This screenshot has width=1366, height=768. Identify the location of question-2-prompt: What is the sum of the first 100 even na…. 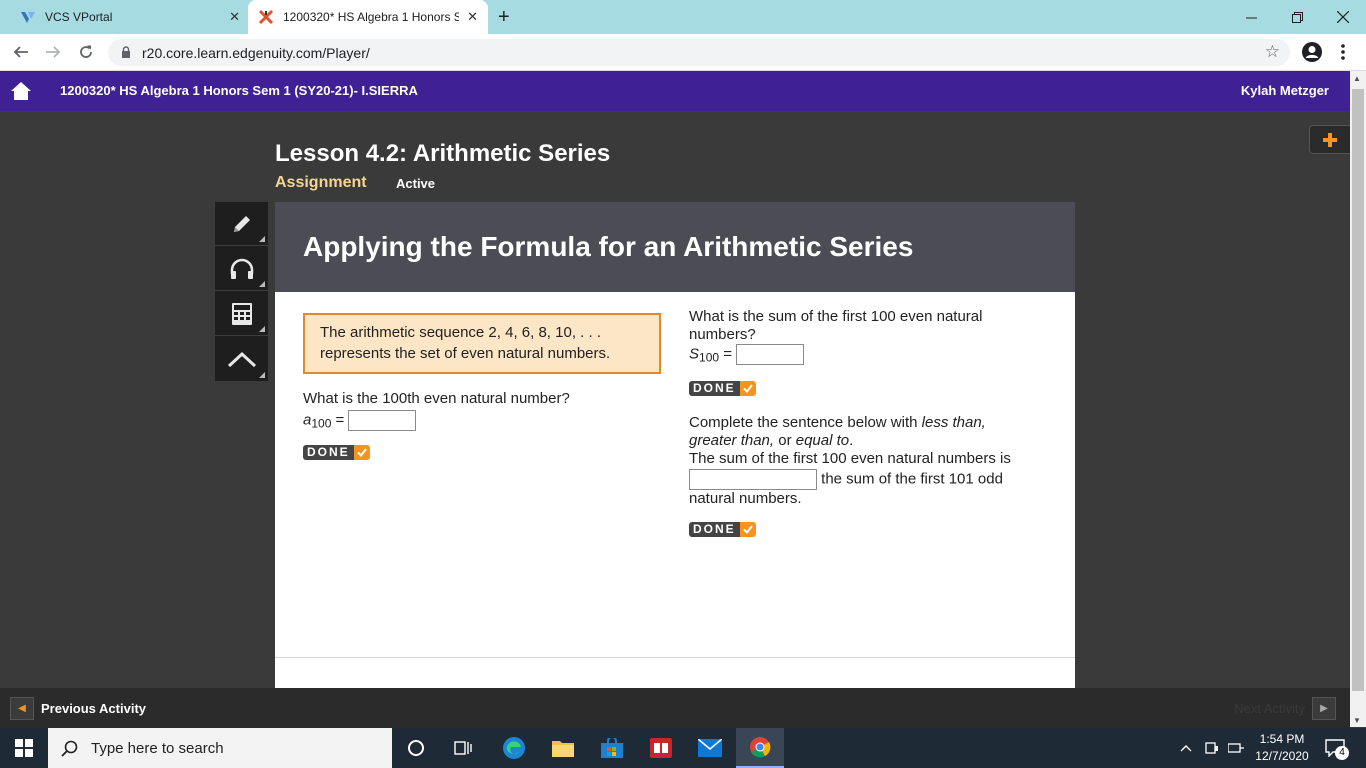
(836, 316).